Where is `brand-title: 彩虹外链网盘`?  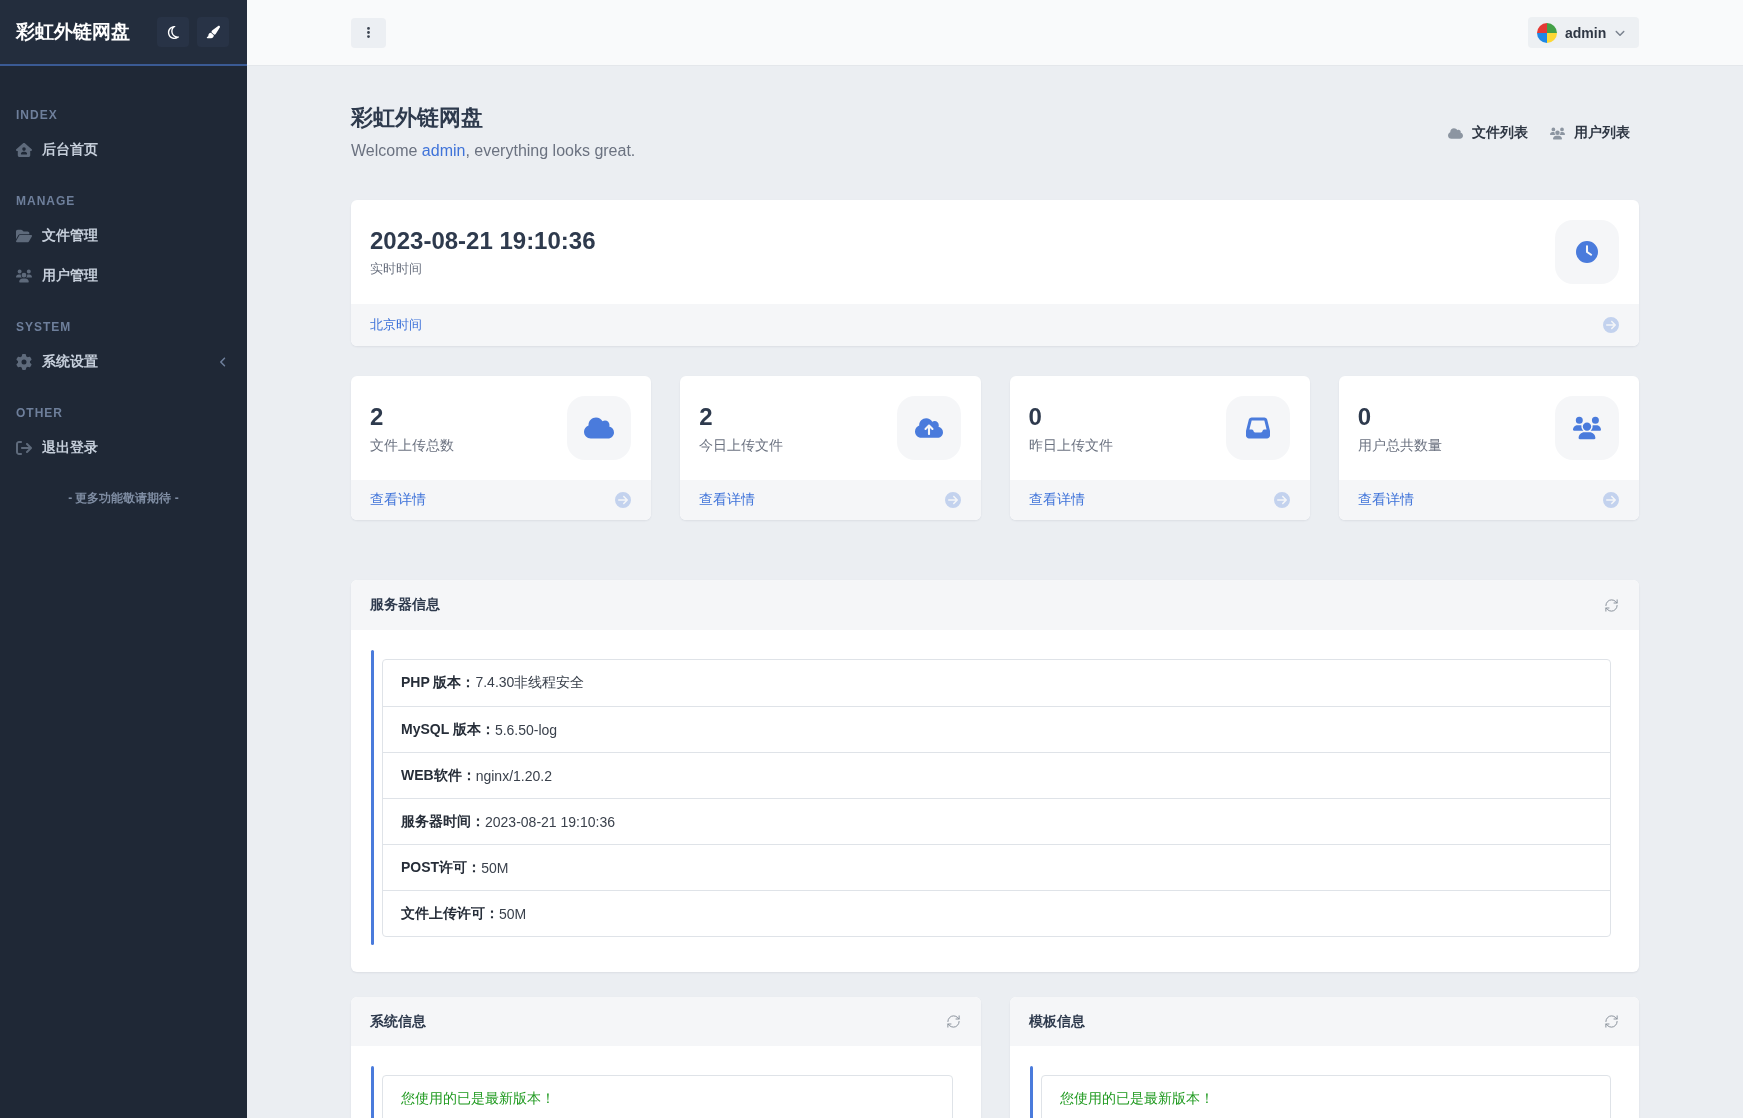 brand-title: 彩虹外链网盘 is located at coordinates (73, 32).